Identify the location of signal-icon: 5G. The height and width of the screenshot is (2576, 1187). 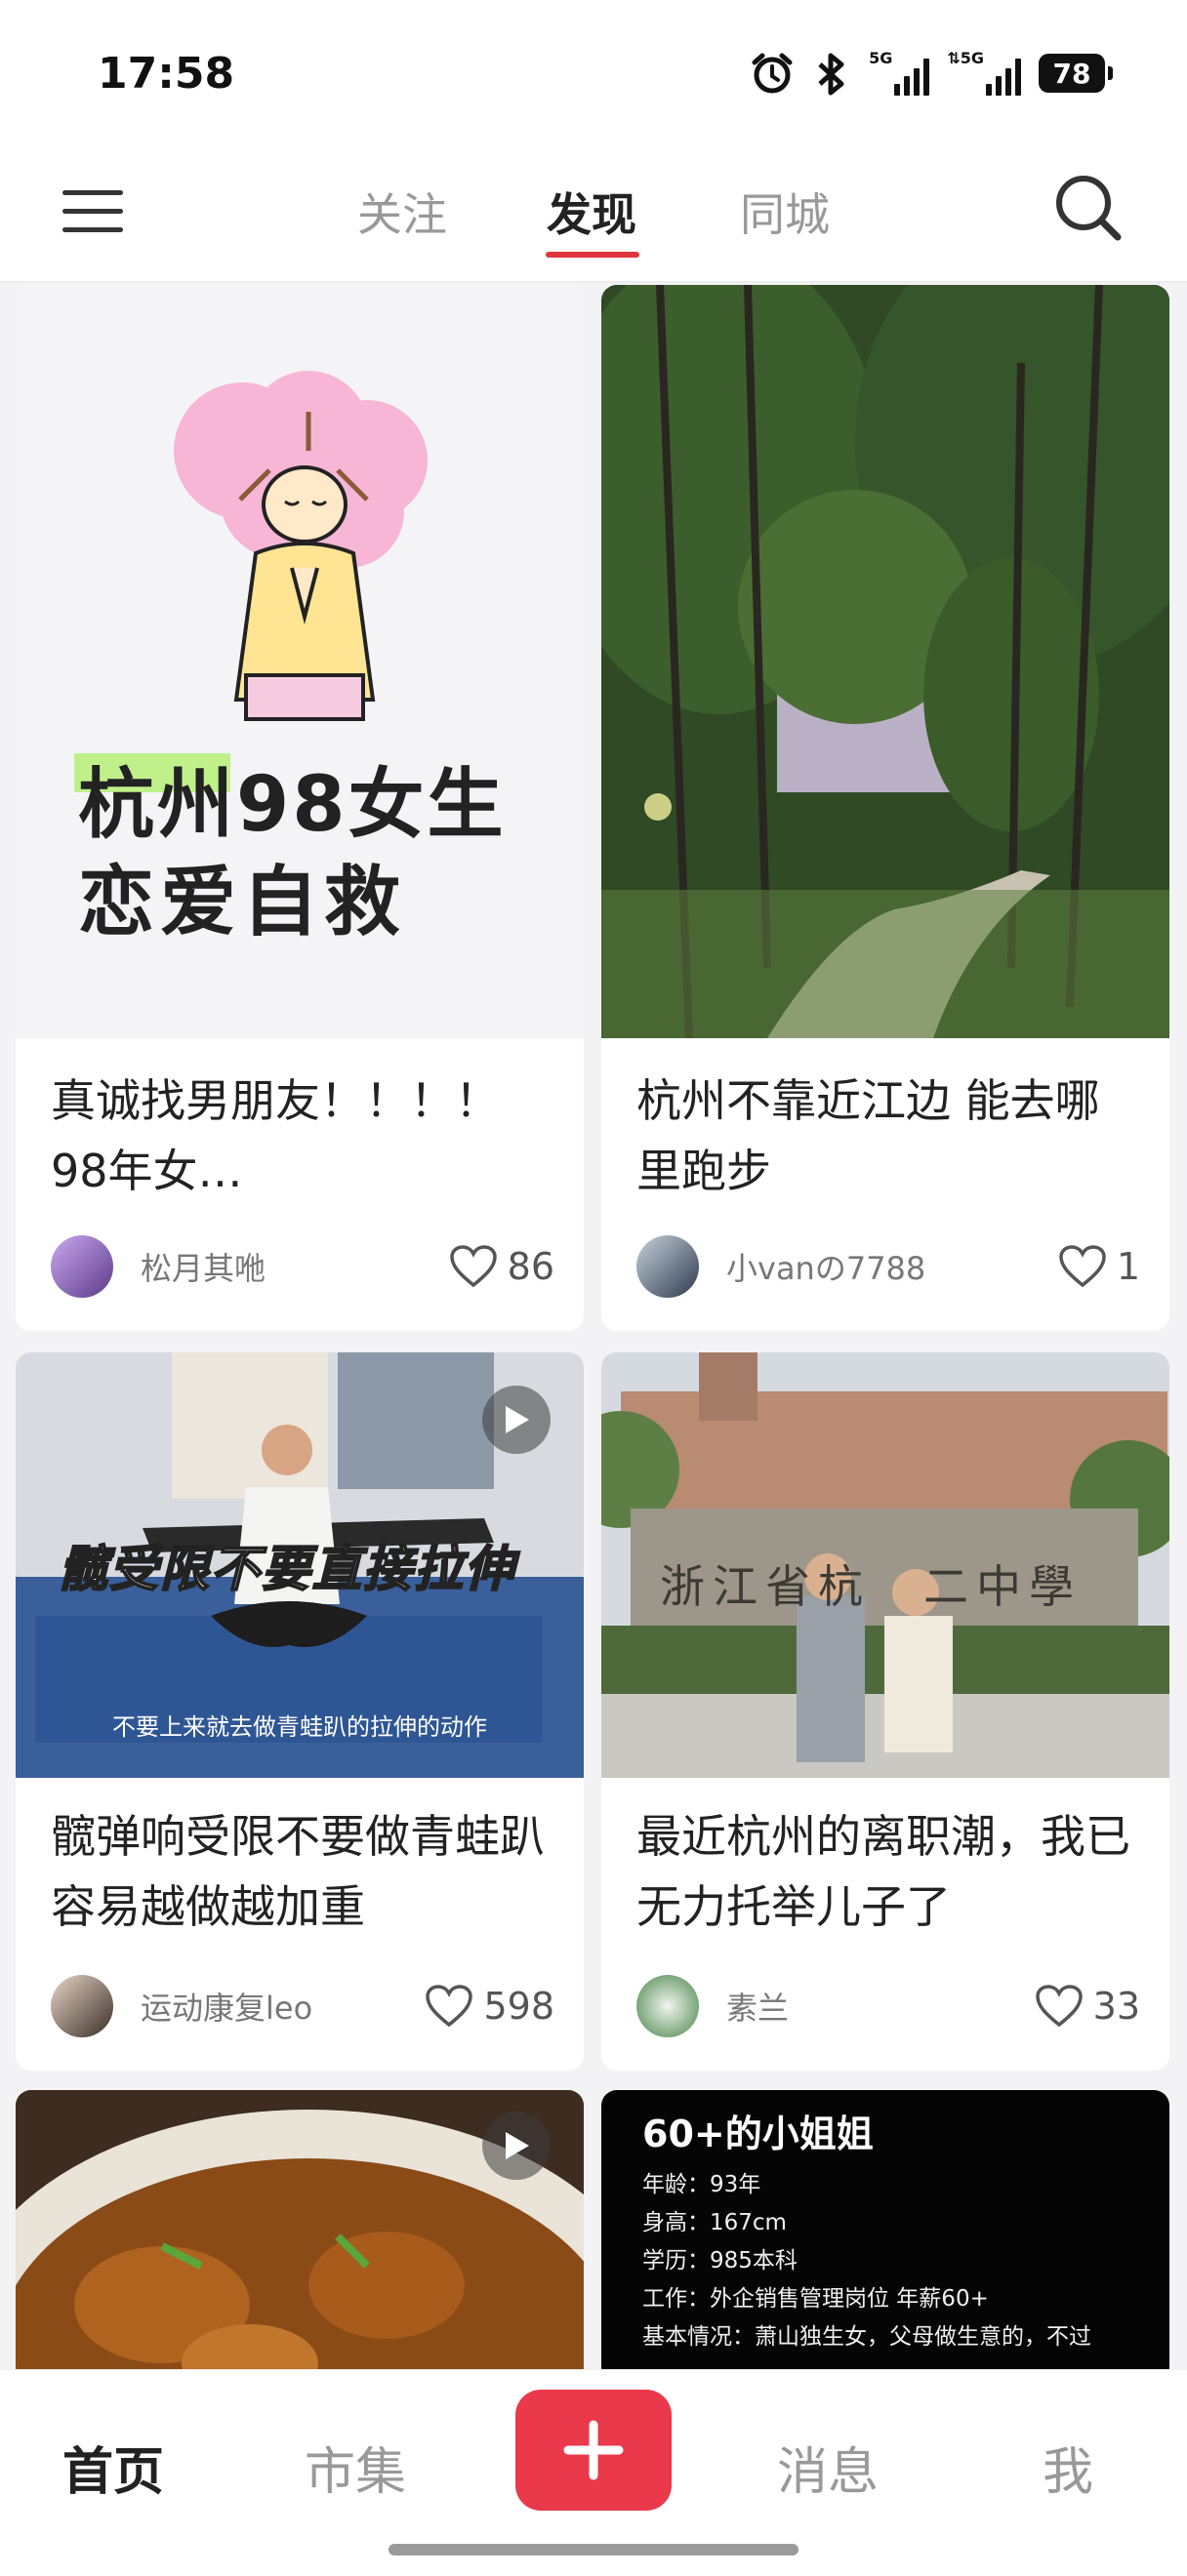
(899, 72).